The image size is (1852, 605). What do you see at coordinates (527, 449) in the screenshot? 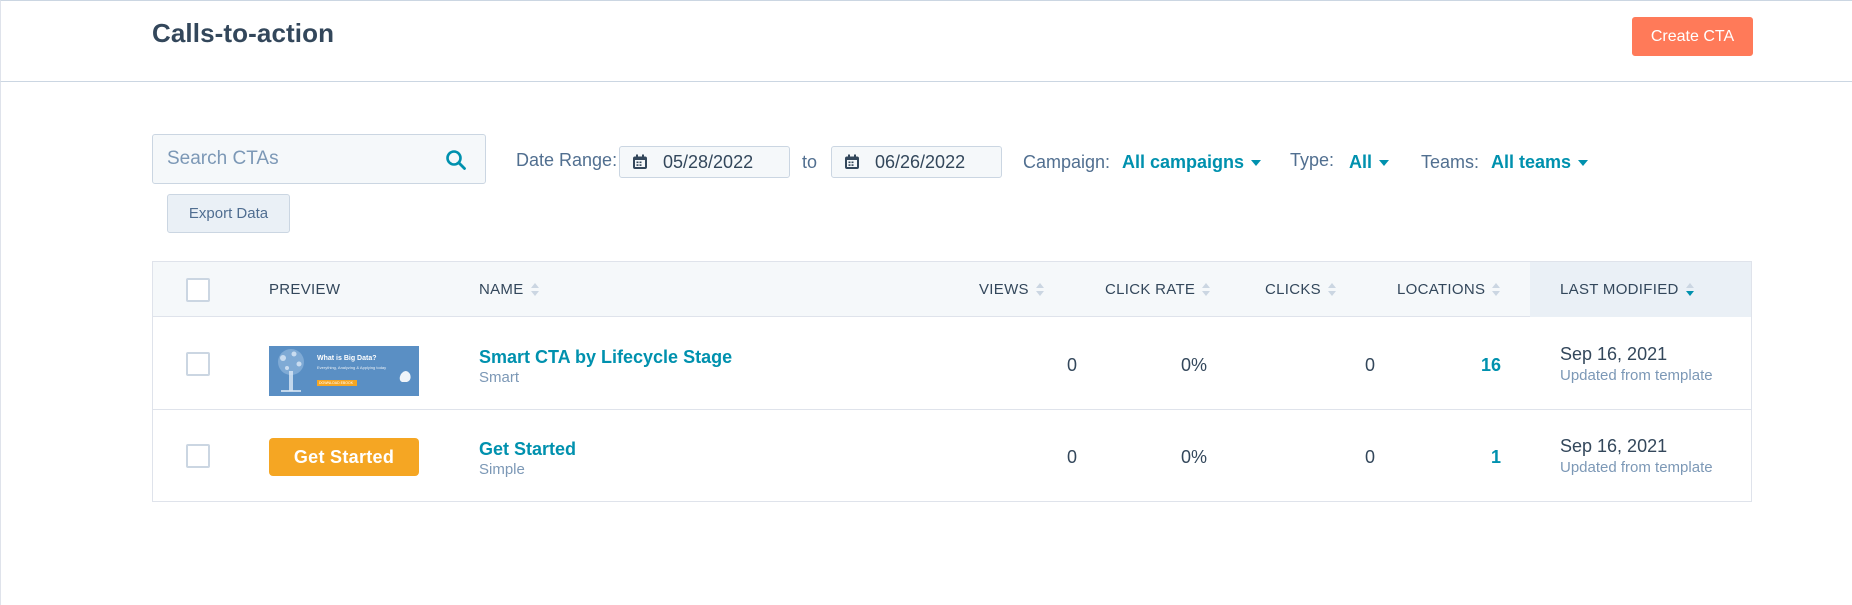
I see `cta-name-link: Get Started` at bounding box center [527, 449].